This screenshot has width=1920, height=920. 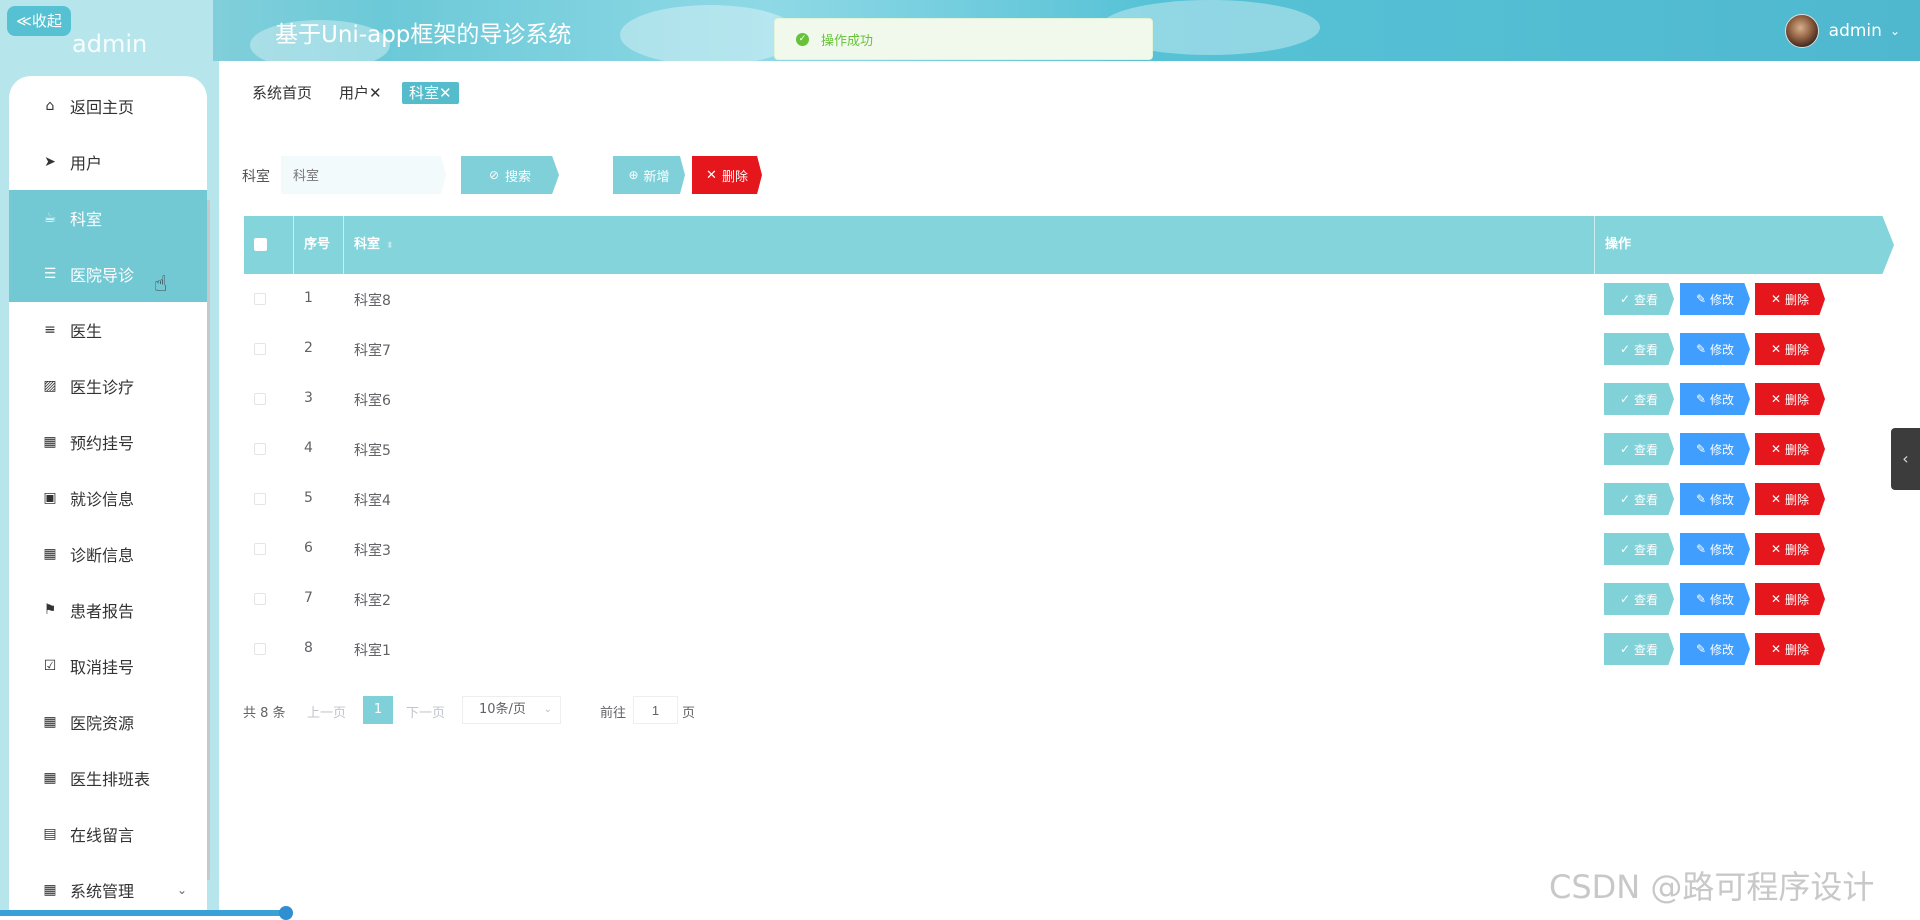 I want to click on sidebar-item-label: 在线留言, so click(x=102, y=835).